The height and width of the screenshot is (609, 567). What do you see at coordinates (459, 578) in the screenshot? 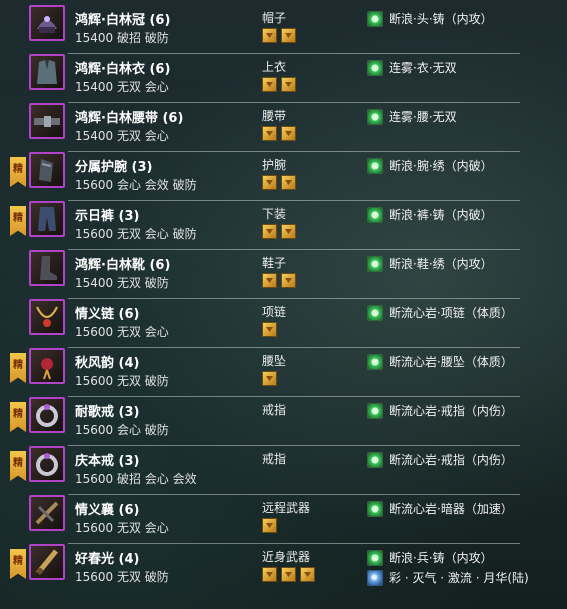
I see `color-enchant-label: 彩 · 灭气 · 激流 · 月华(陆)` at bounding box center [459, 578].